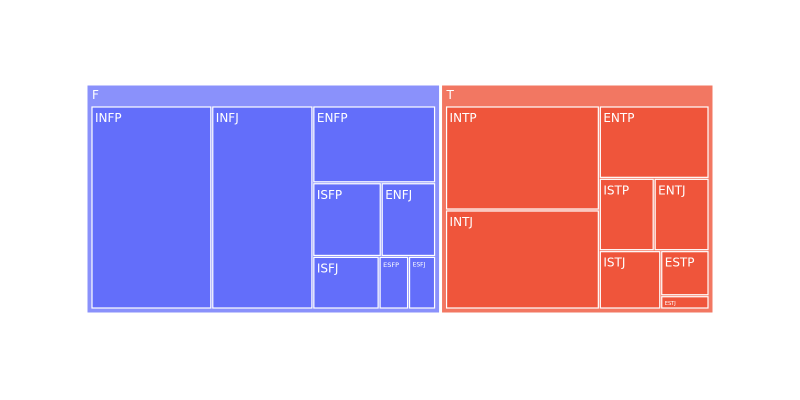 This screenshot has height=400, width=800. What do you see at coordinates (95, 95) in the screenshot?
I see `group-f-label: F` at bounding box center [95, 95].